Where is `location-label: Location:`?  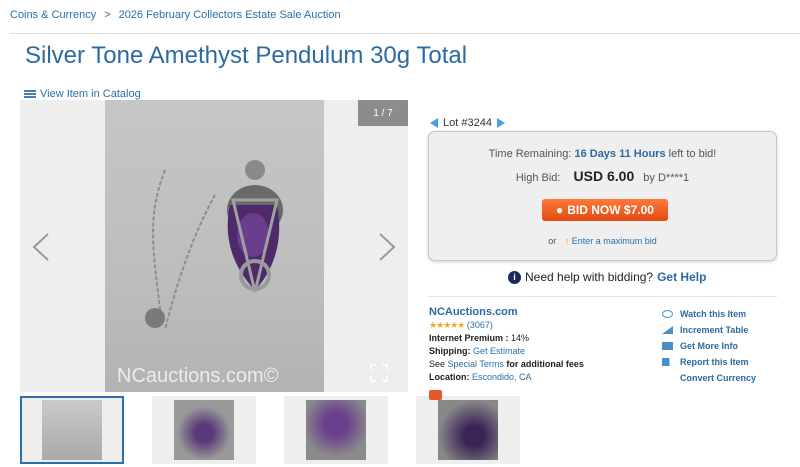
location-label: Location: is located at coordinates (449, 377).